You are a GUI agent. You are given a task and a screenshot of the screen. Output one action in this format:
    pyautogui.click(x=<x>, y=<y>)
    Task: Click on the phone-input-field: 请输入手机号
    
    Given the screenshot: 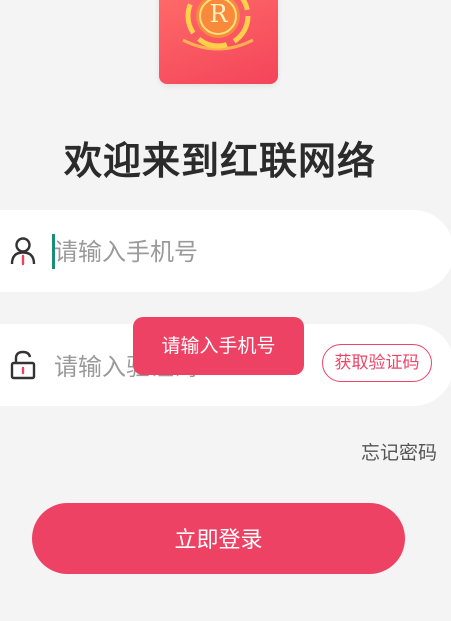 What is the action you would take?
    pyautogui.click(x=225, y=251)
    